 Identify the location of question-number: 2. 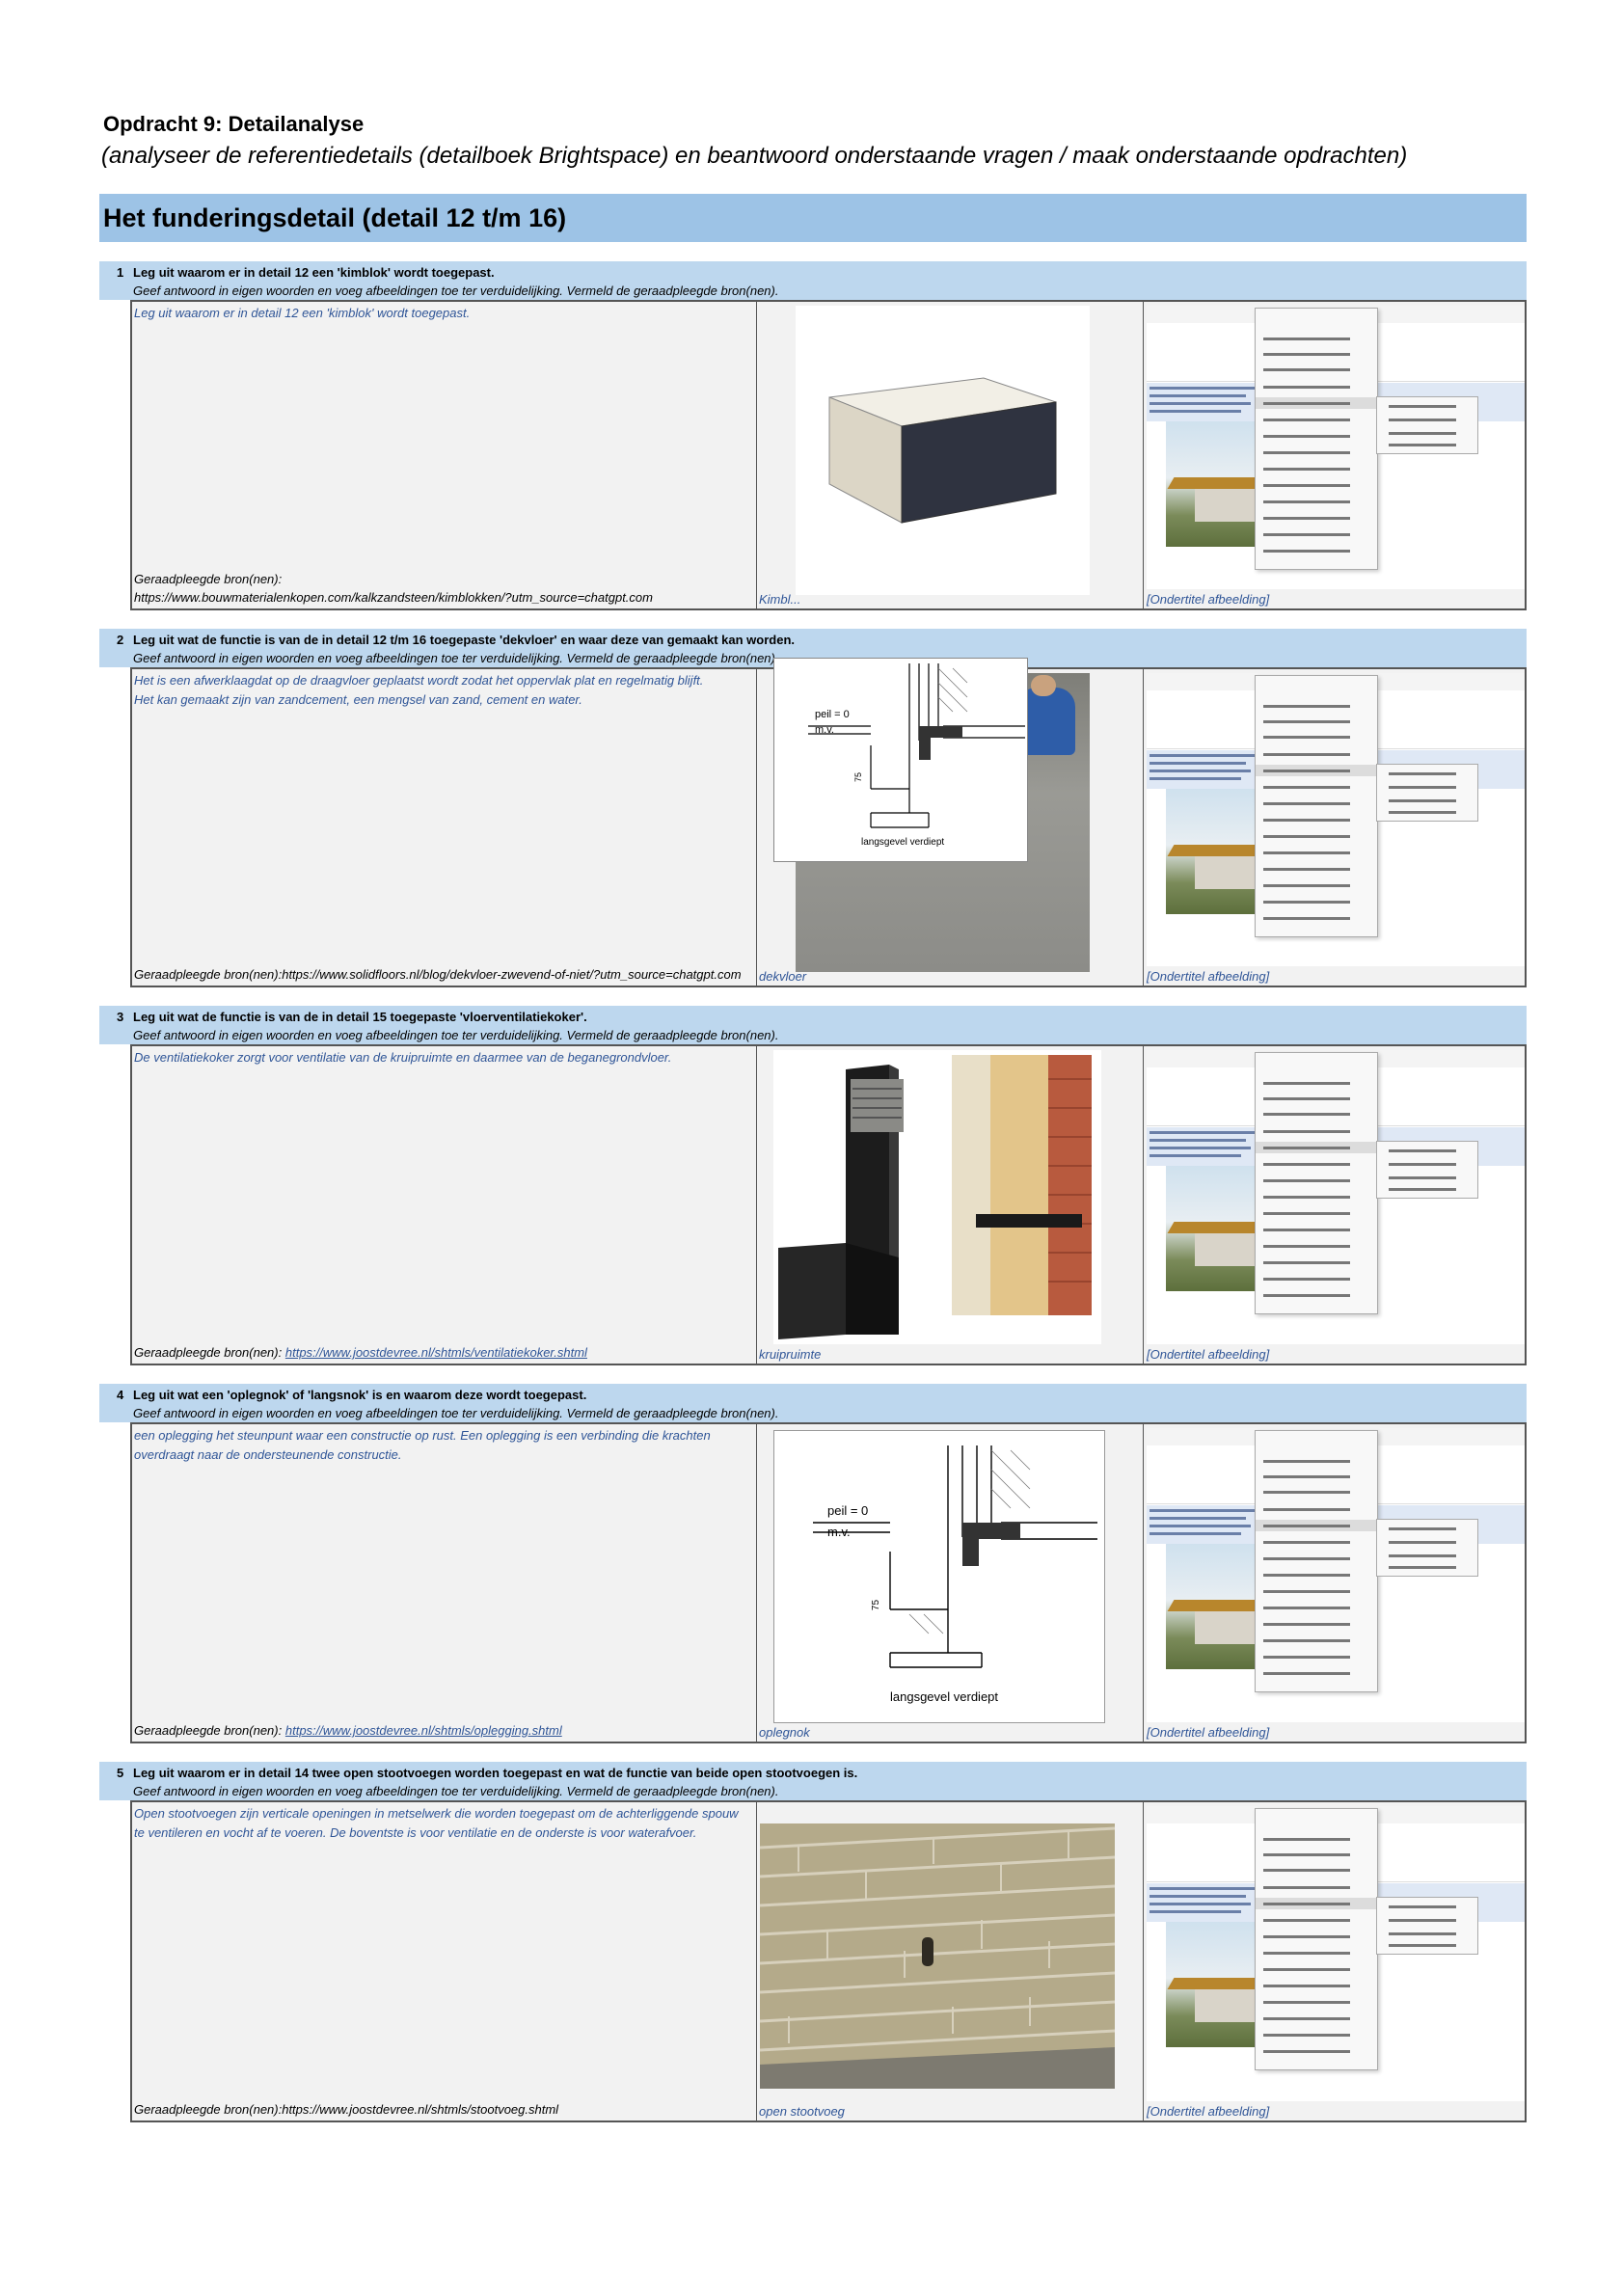
(120, 640).